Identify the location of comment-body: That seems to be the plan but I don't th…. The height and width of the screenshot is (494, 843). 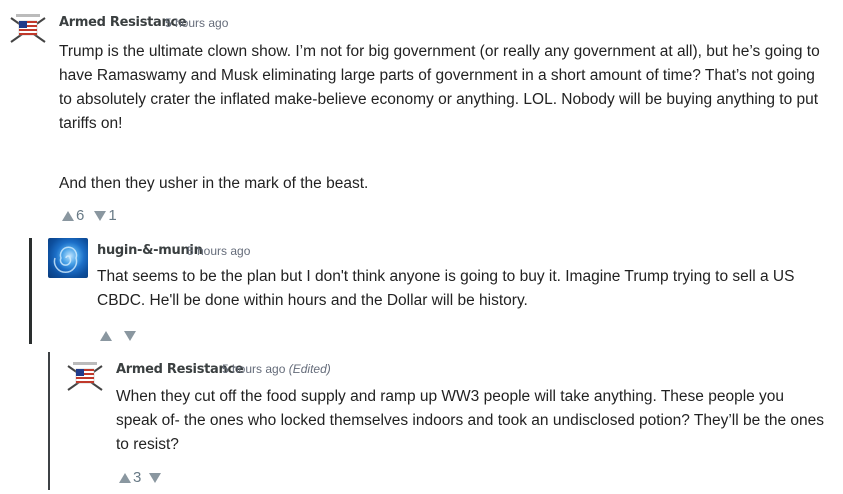
(462, 289).